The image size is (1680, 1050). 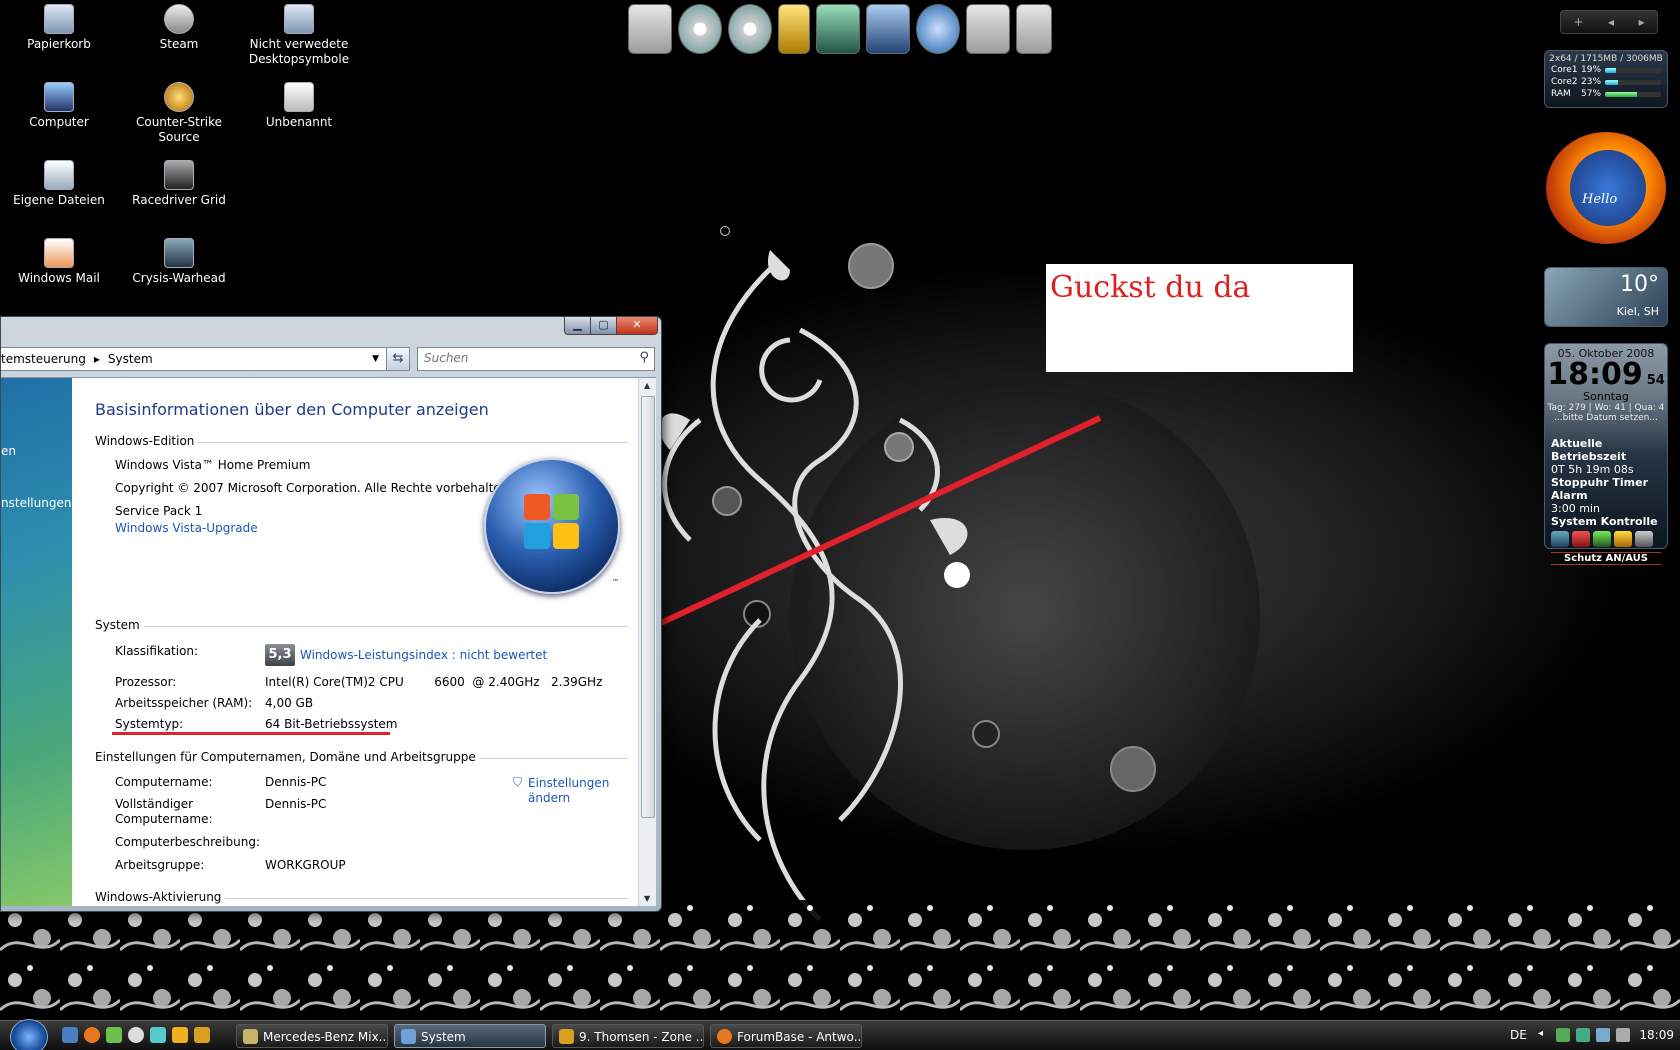 What do you see at coordinates (164, 782) in the screenshot?
I see `computer-name-label: Computername:` at bounding box center [164, 782].